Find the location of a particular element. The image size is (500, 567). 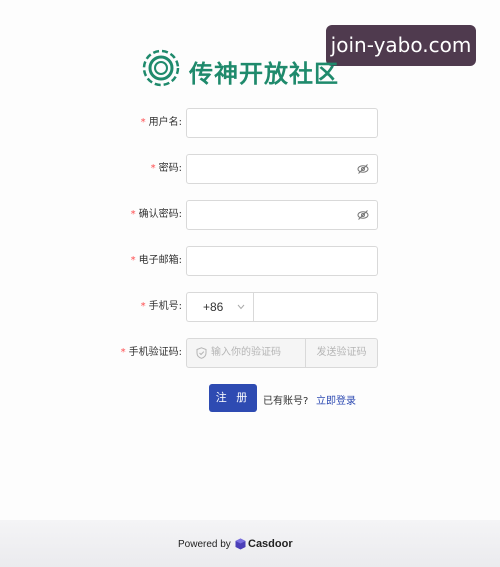

community-ring-logo is located at coordinates (161, 68).